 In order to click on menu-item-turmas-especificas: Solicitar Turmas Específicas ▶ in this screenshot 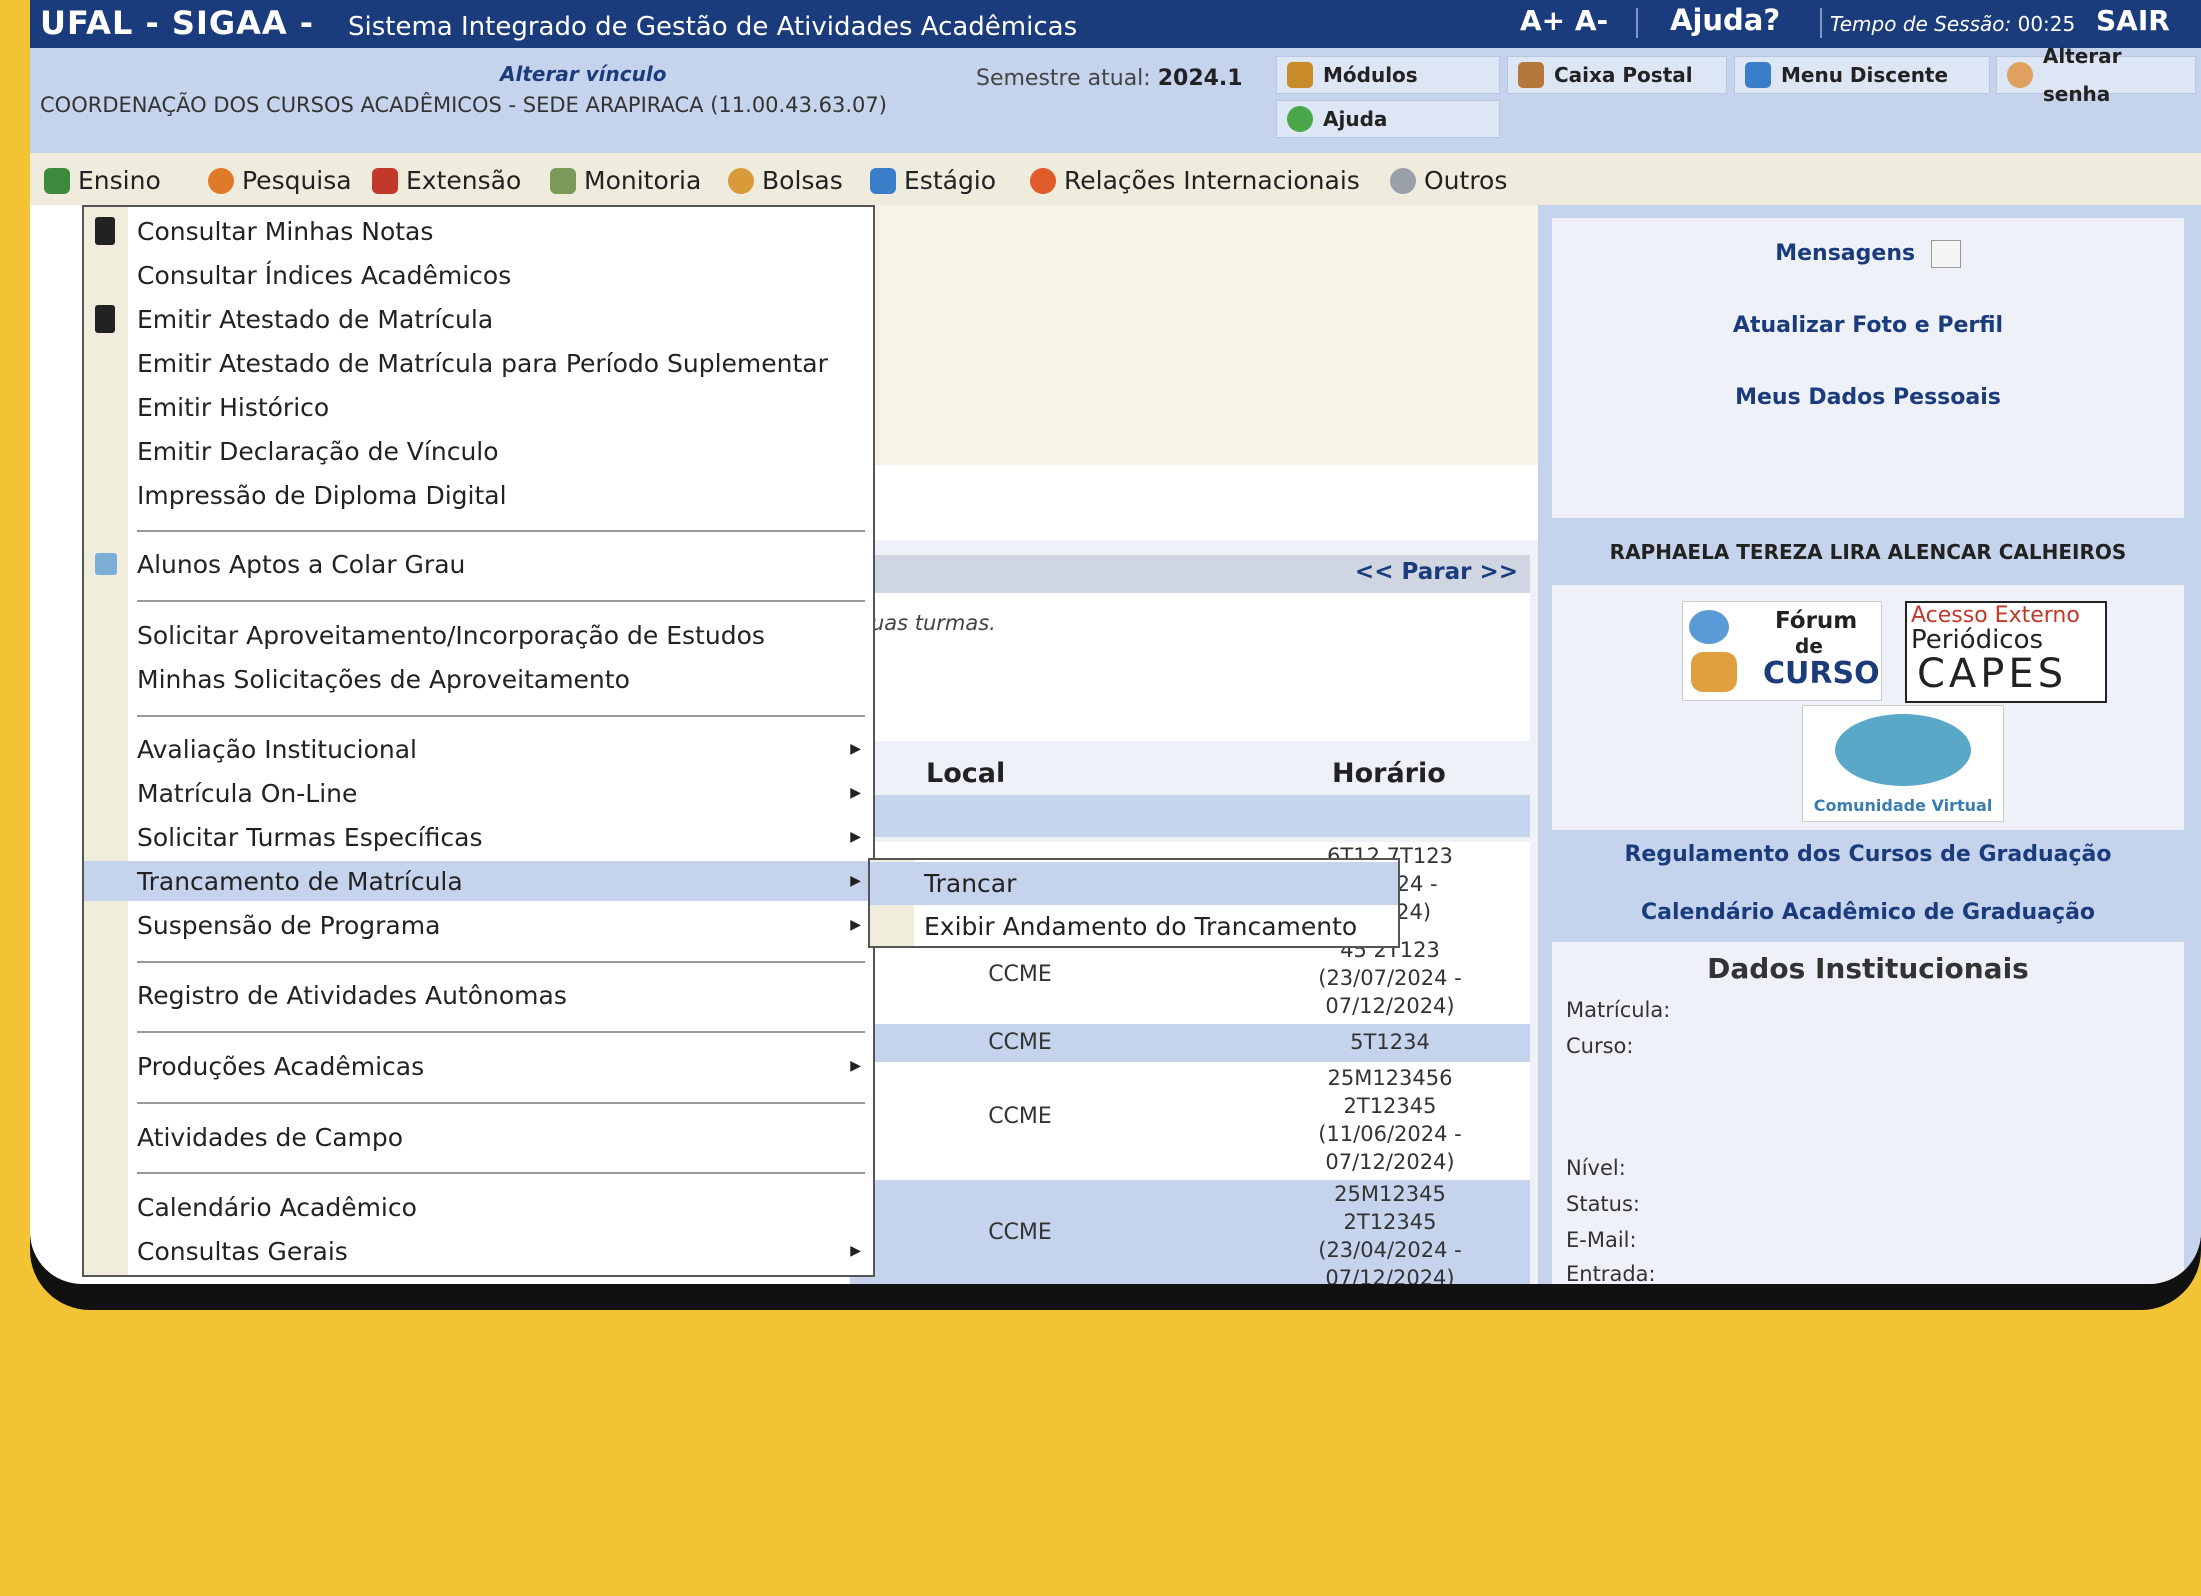, I will do `click(478, 837)`.